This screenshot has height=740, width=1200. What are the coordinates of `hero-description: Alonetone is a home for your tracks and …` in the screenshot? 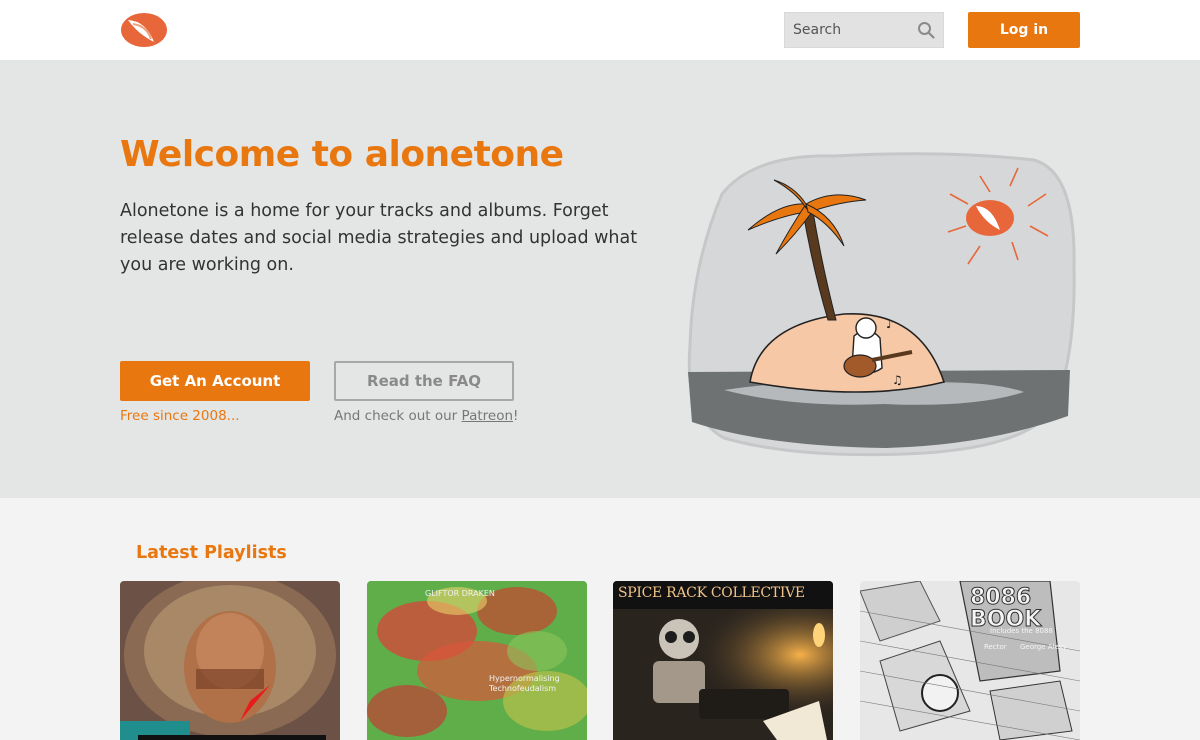 It's located at (379, 238).